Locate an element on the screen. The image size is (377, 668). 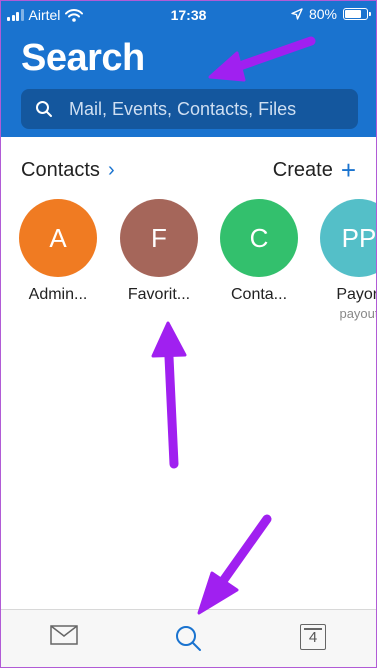
page-title: Search is located at coordinates (83, 58).